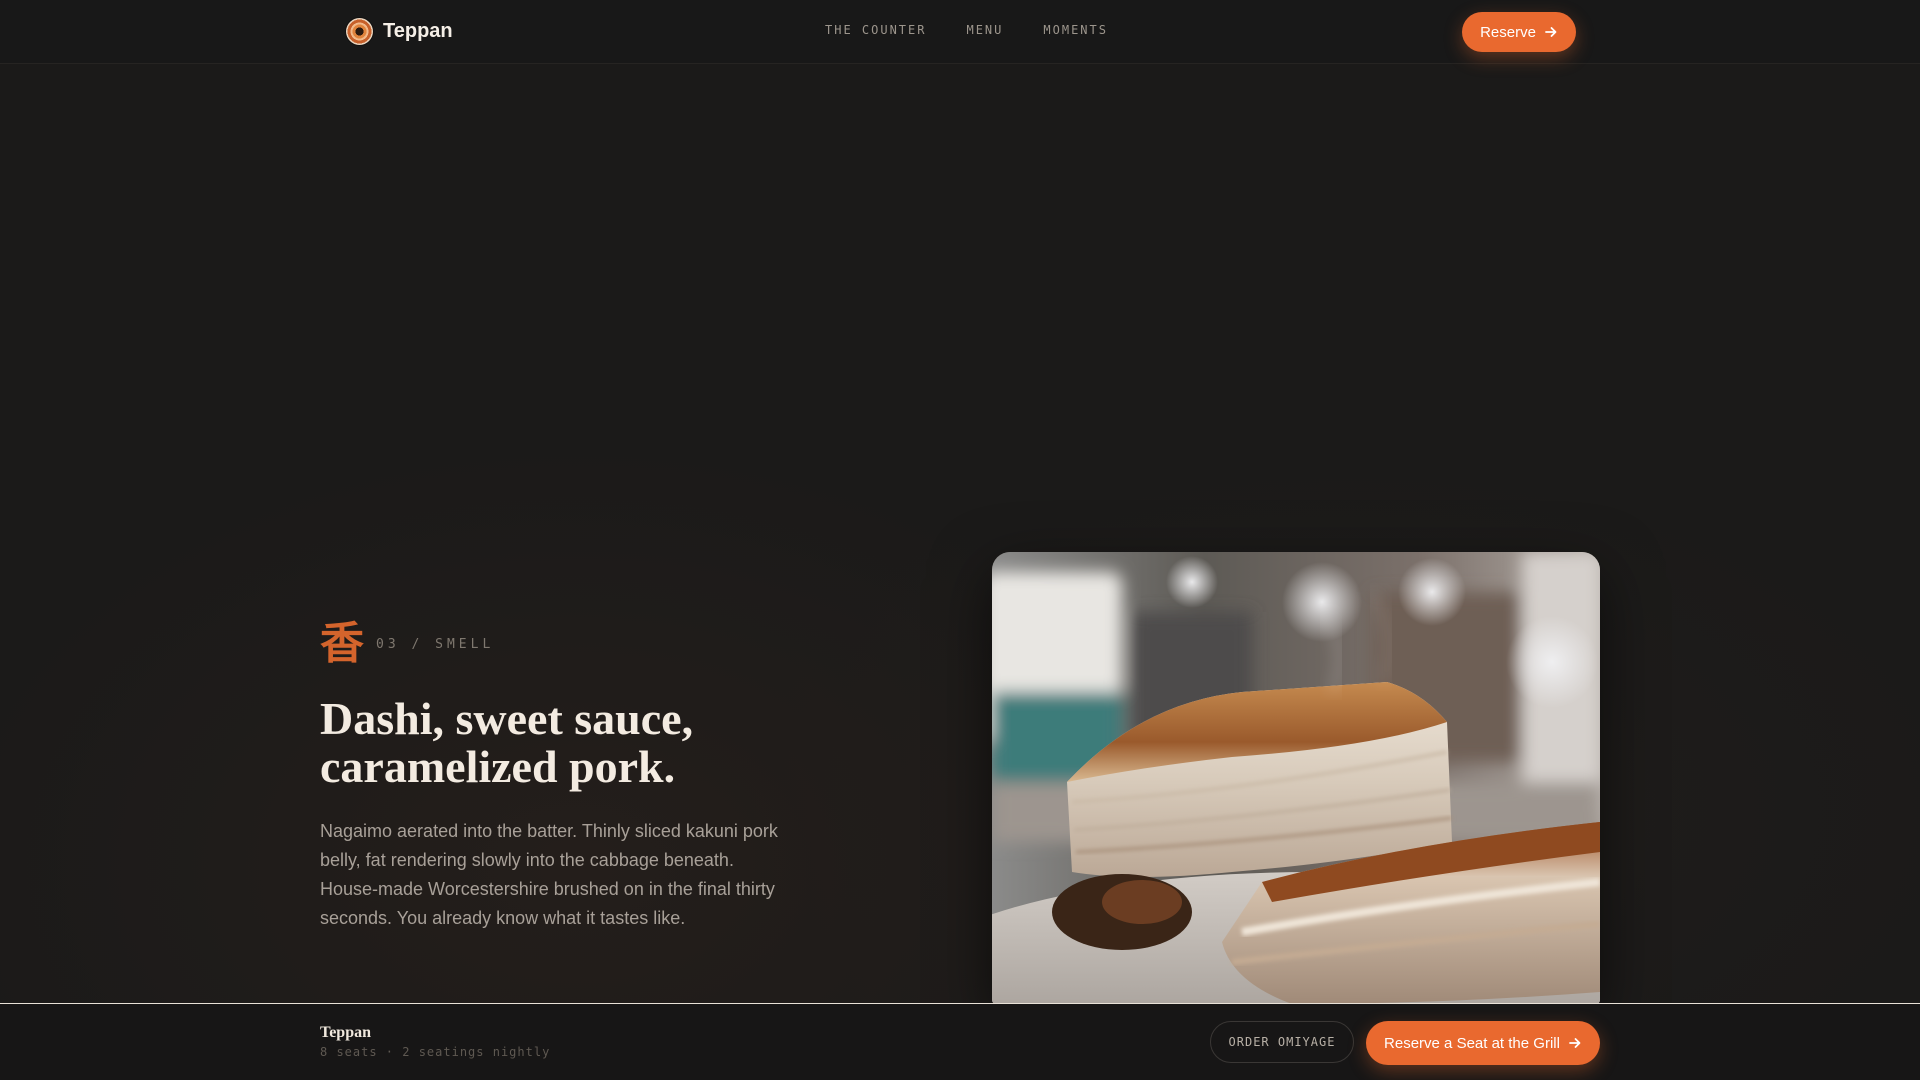  What do you see at coordinates (1508, 32) in the screenshot?
I see `reserve-button-label: Reserve` at bounding box center [1508, 32].